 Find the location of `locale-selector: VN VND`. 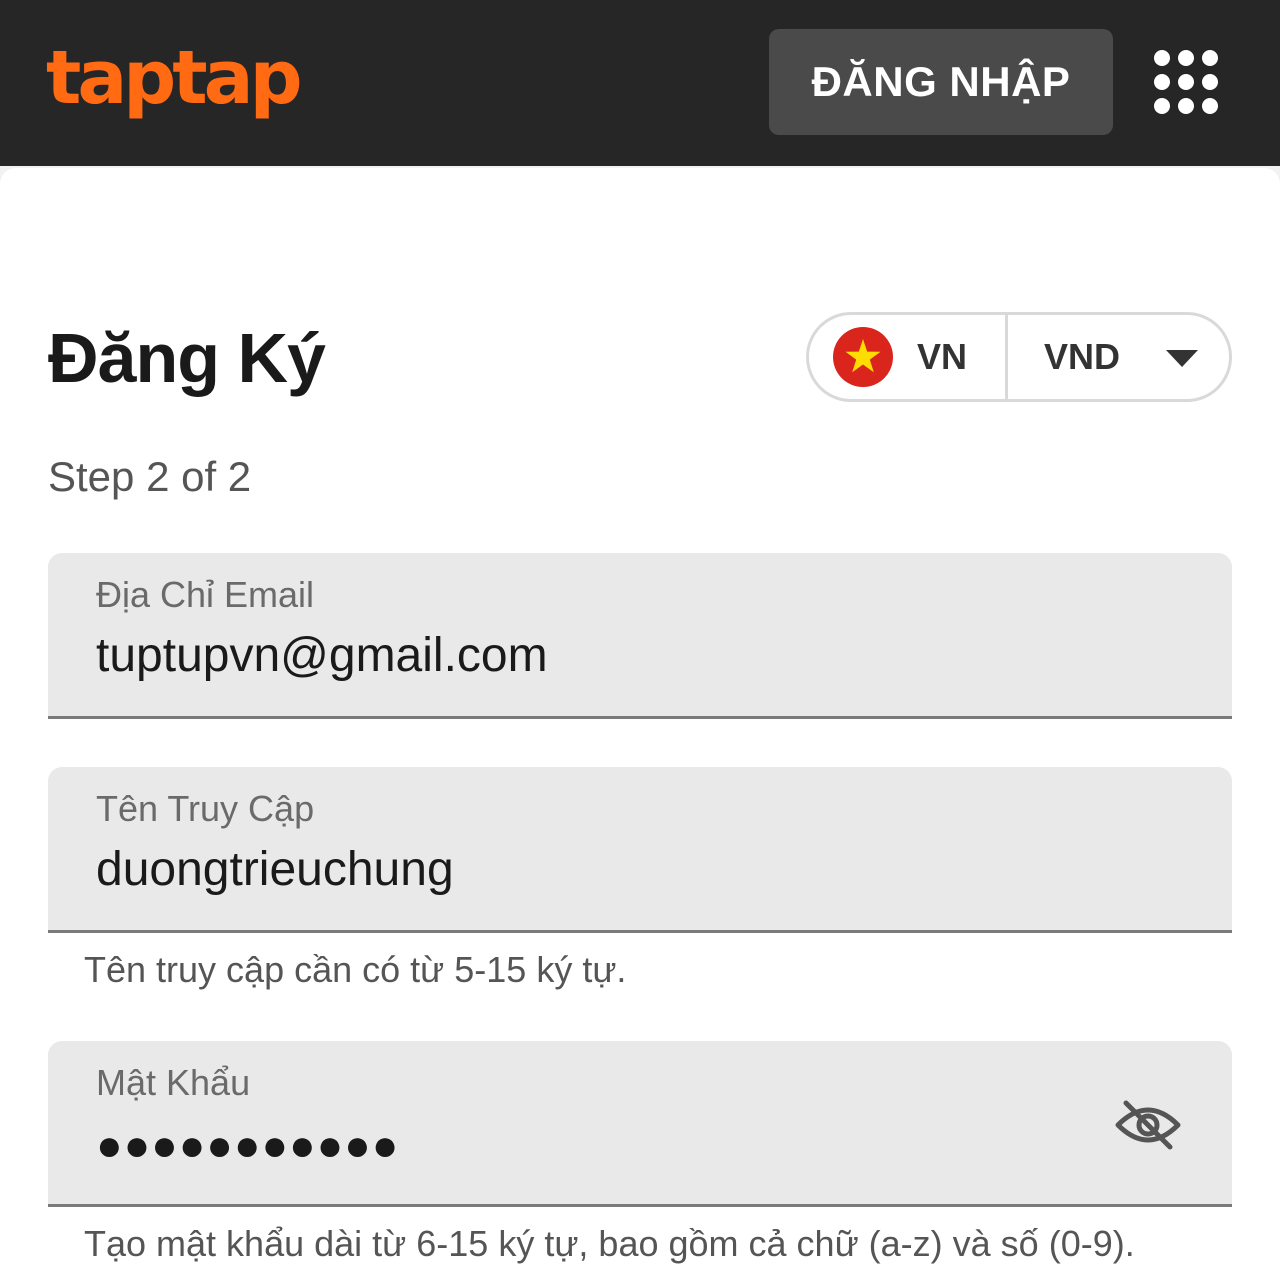

locale-selector: VN VND is located at coordinates (1019, 357).